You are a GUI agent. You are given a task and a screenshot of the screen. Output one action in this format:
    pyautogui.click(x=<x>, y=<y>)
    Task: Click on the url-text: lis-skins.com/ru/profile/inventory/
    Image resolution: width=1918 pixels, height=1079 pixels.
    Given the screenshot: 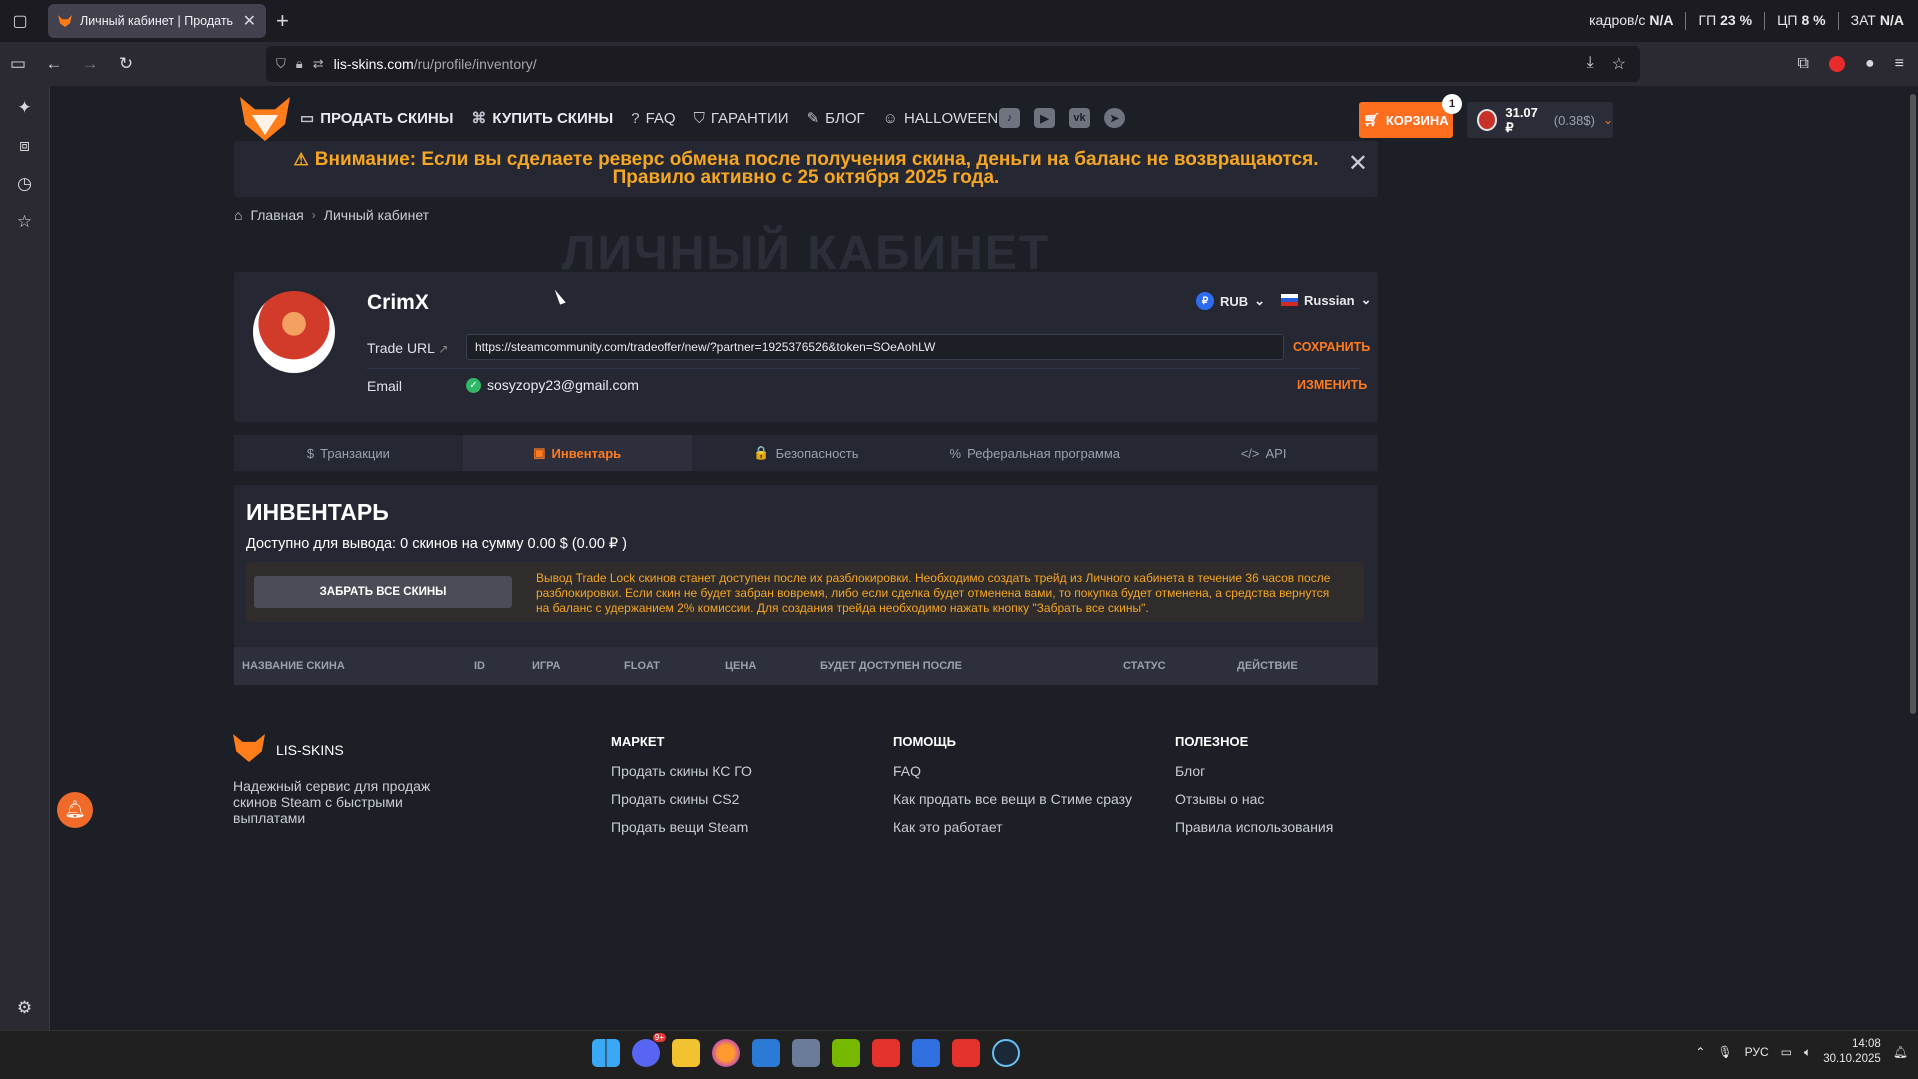 What is the action you would take?
    pyautogui.click(x=435, y=64)
    